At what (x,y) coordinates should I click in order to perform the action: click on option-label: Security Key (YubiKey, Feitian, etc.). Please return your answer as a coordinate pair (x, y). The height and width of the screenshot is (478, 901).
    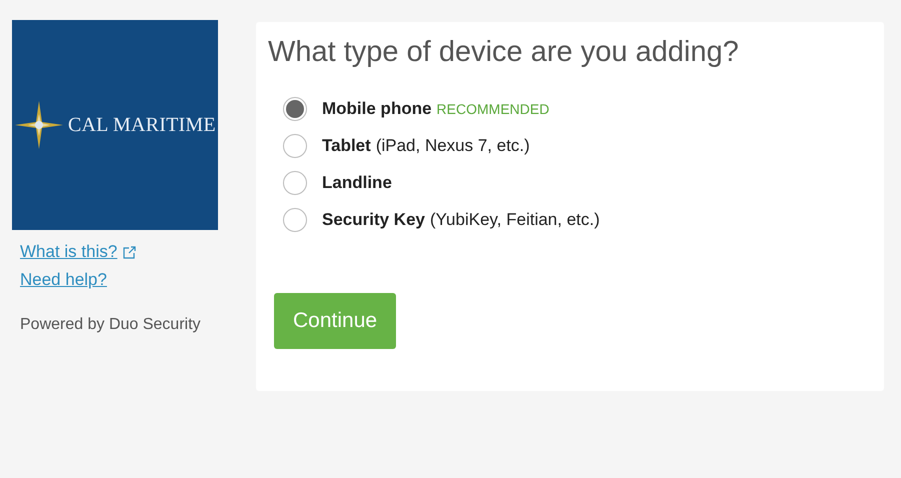
    Looking at the image, I should click on (461, 220).